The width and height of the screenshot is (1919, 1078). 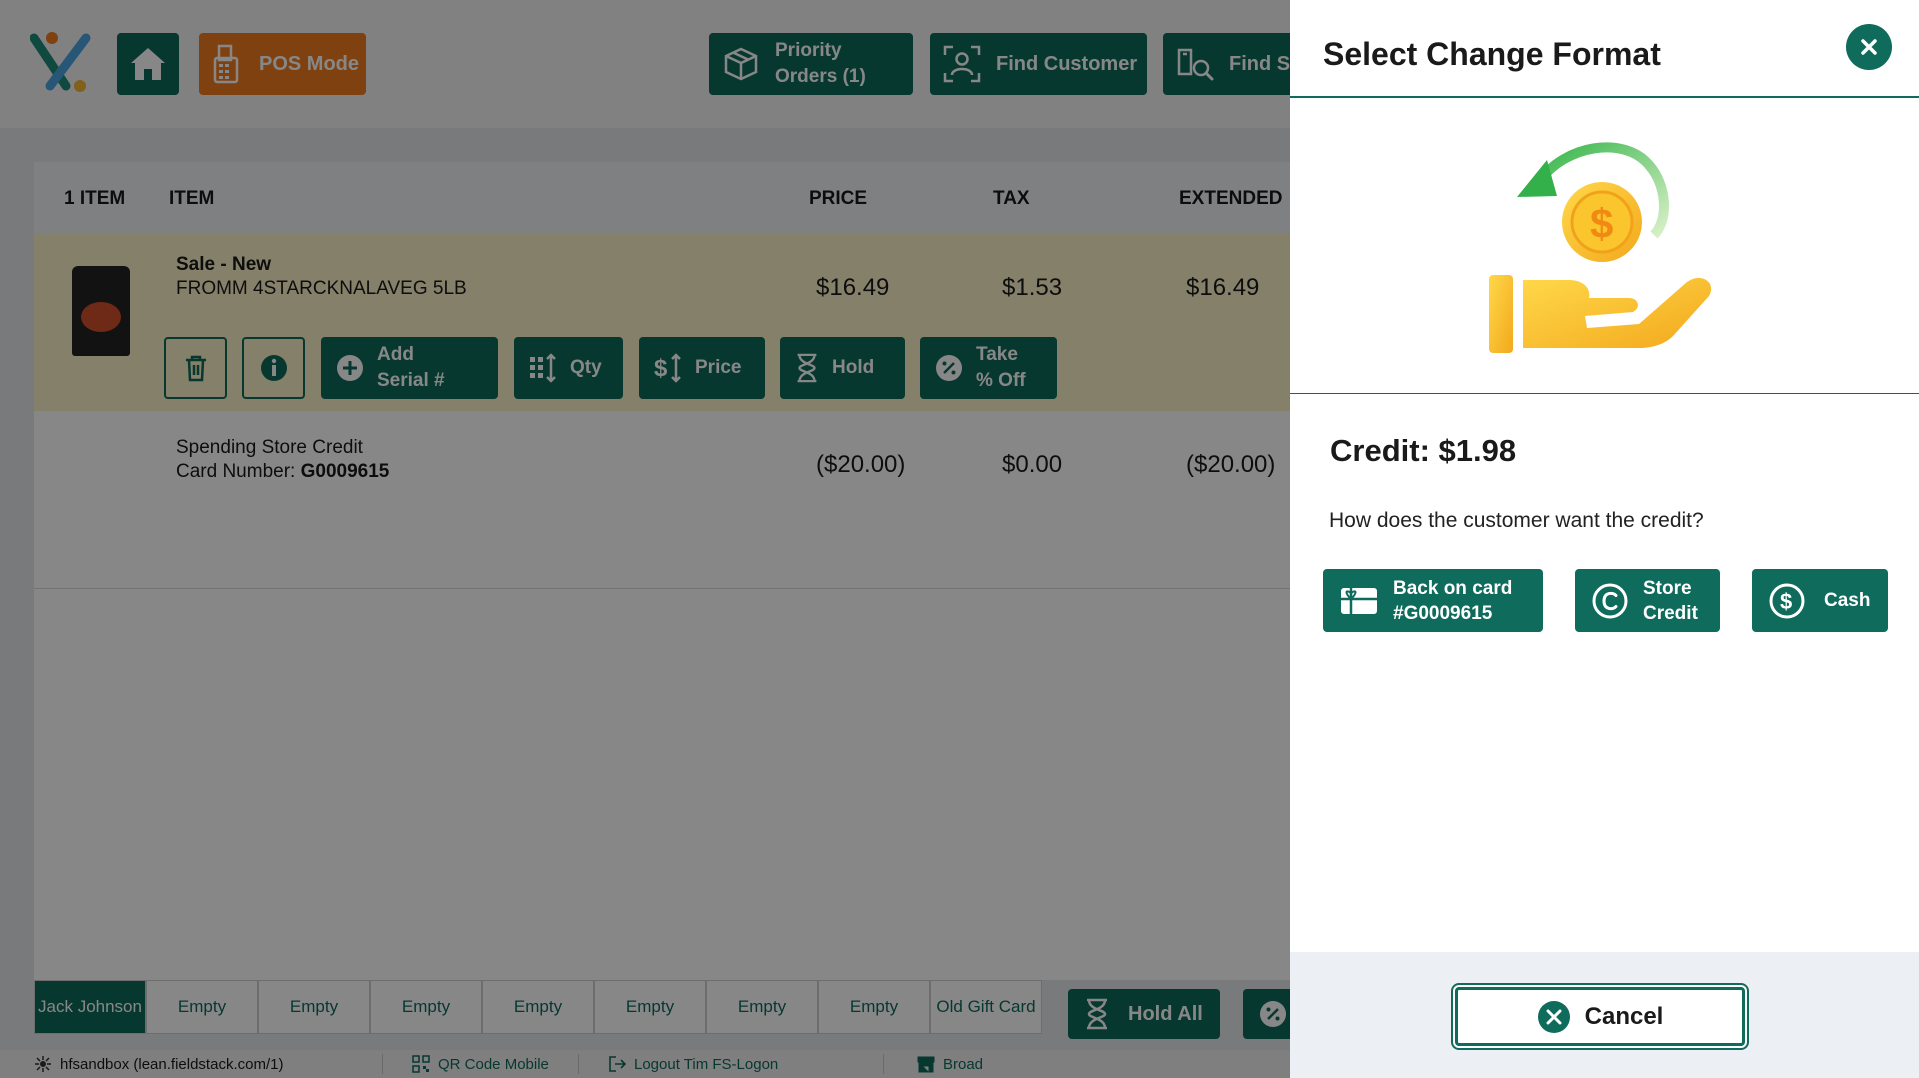 I want to click on dollar-circle-icon: $, so click(x=1787, y=600).